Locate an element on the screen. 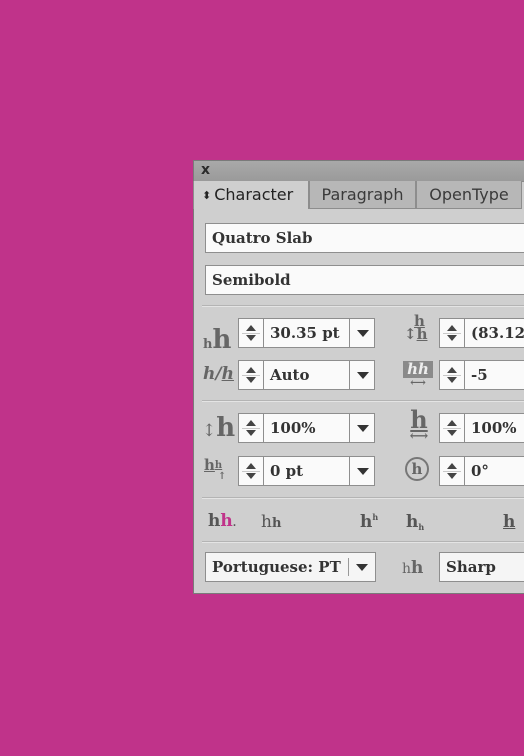  kerning-stepper is located at coordinates (251, 375).